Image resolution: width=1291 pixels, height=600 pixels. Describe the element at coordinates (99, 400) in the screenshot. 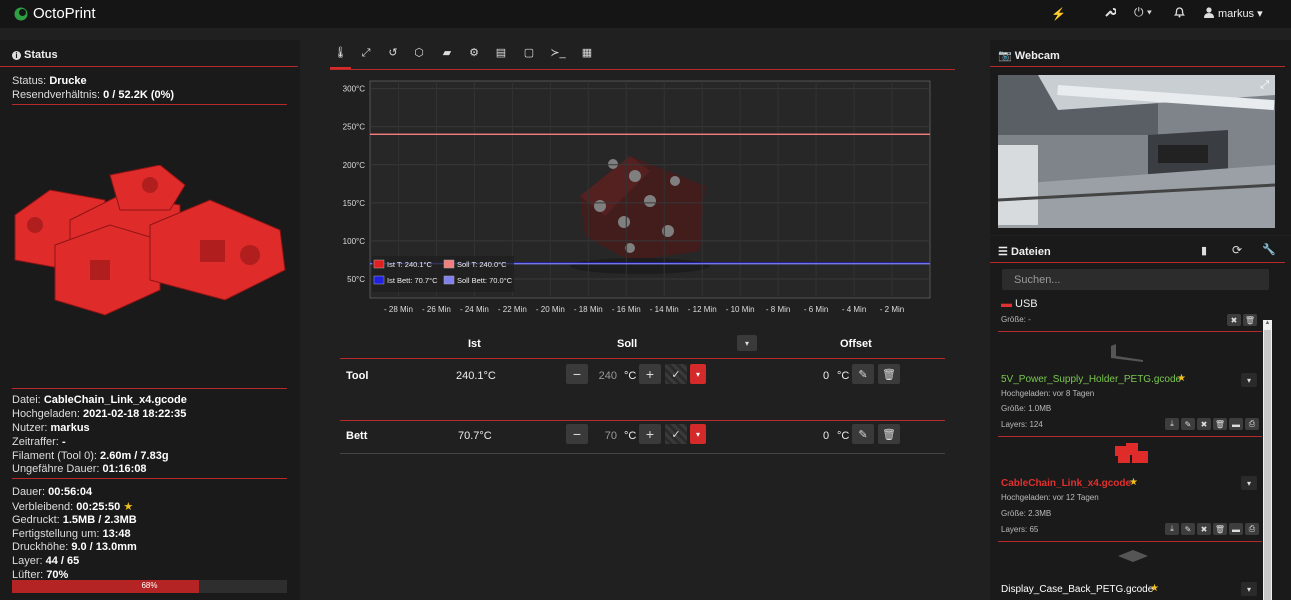

I see `file-line: Datei: CableChain_Link_x4.gcode` at that location.